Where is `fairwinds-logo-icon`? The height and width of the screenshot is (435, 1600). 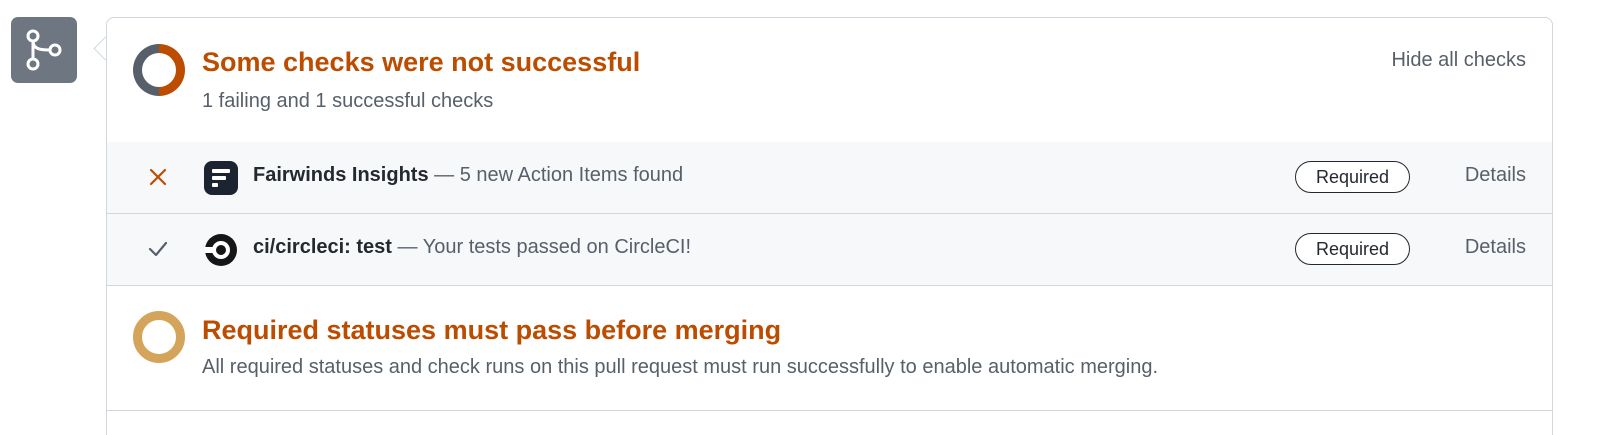 fairwinds-logo-icon is located at coordinates (221, 178).